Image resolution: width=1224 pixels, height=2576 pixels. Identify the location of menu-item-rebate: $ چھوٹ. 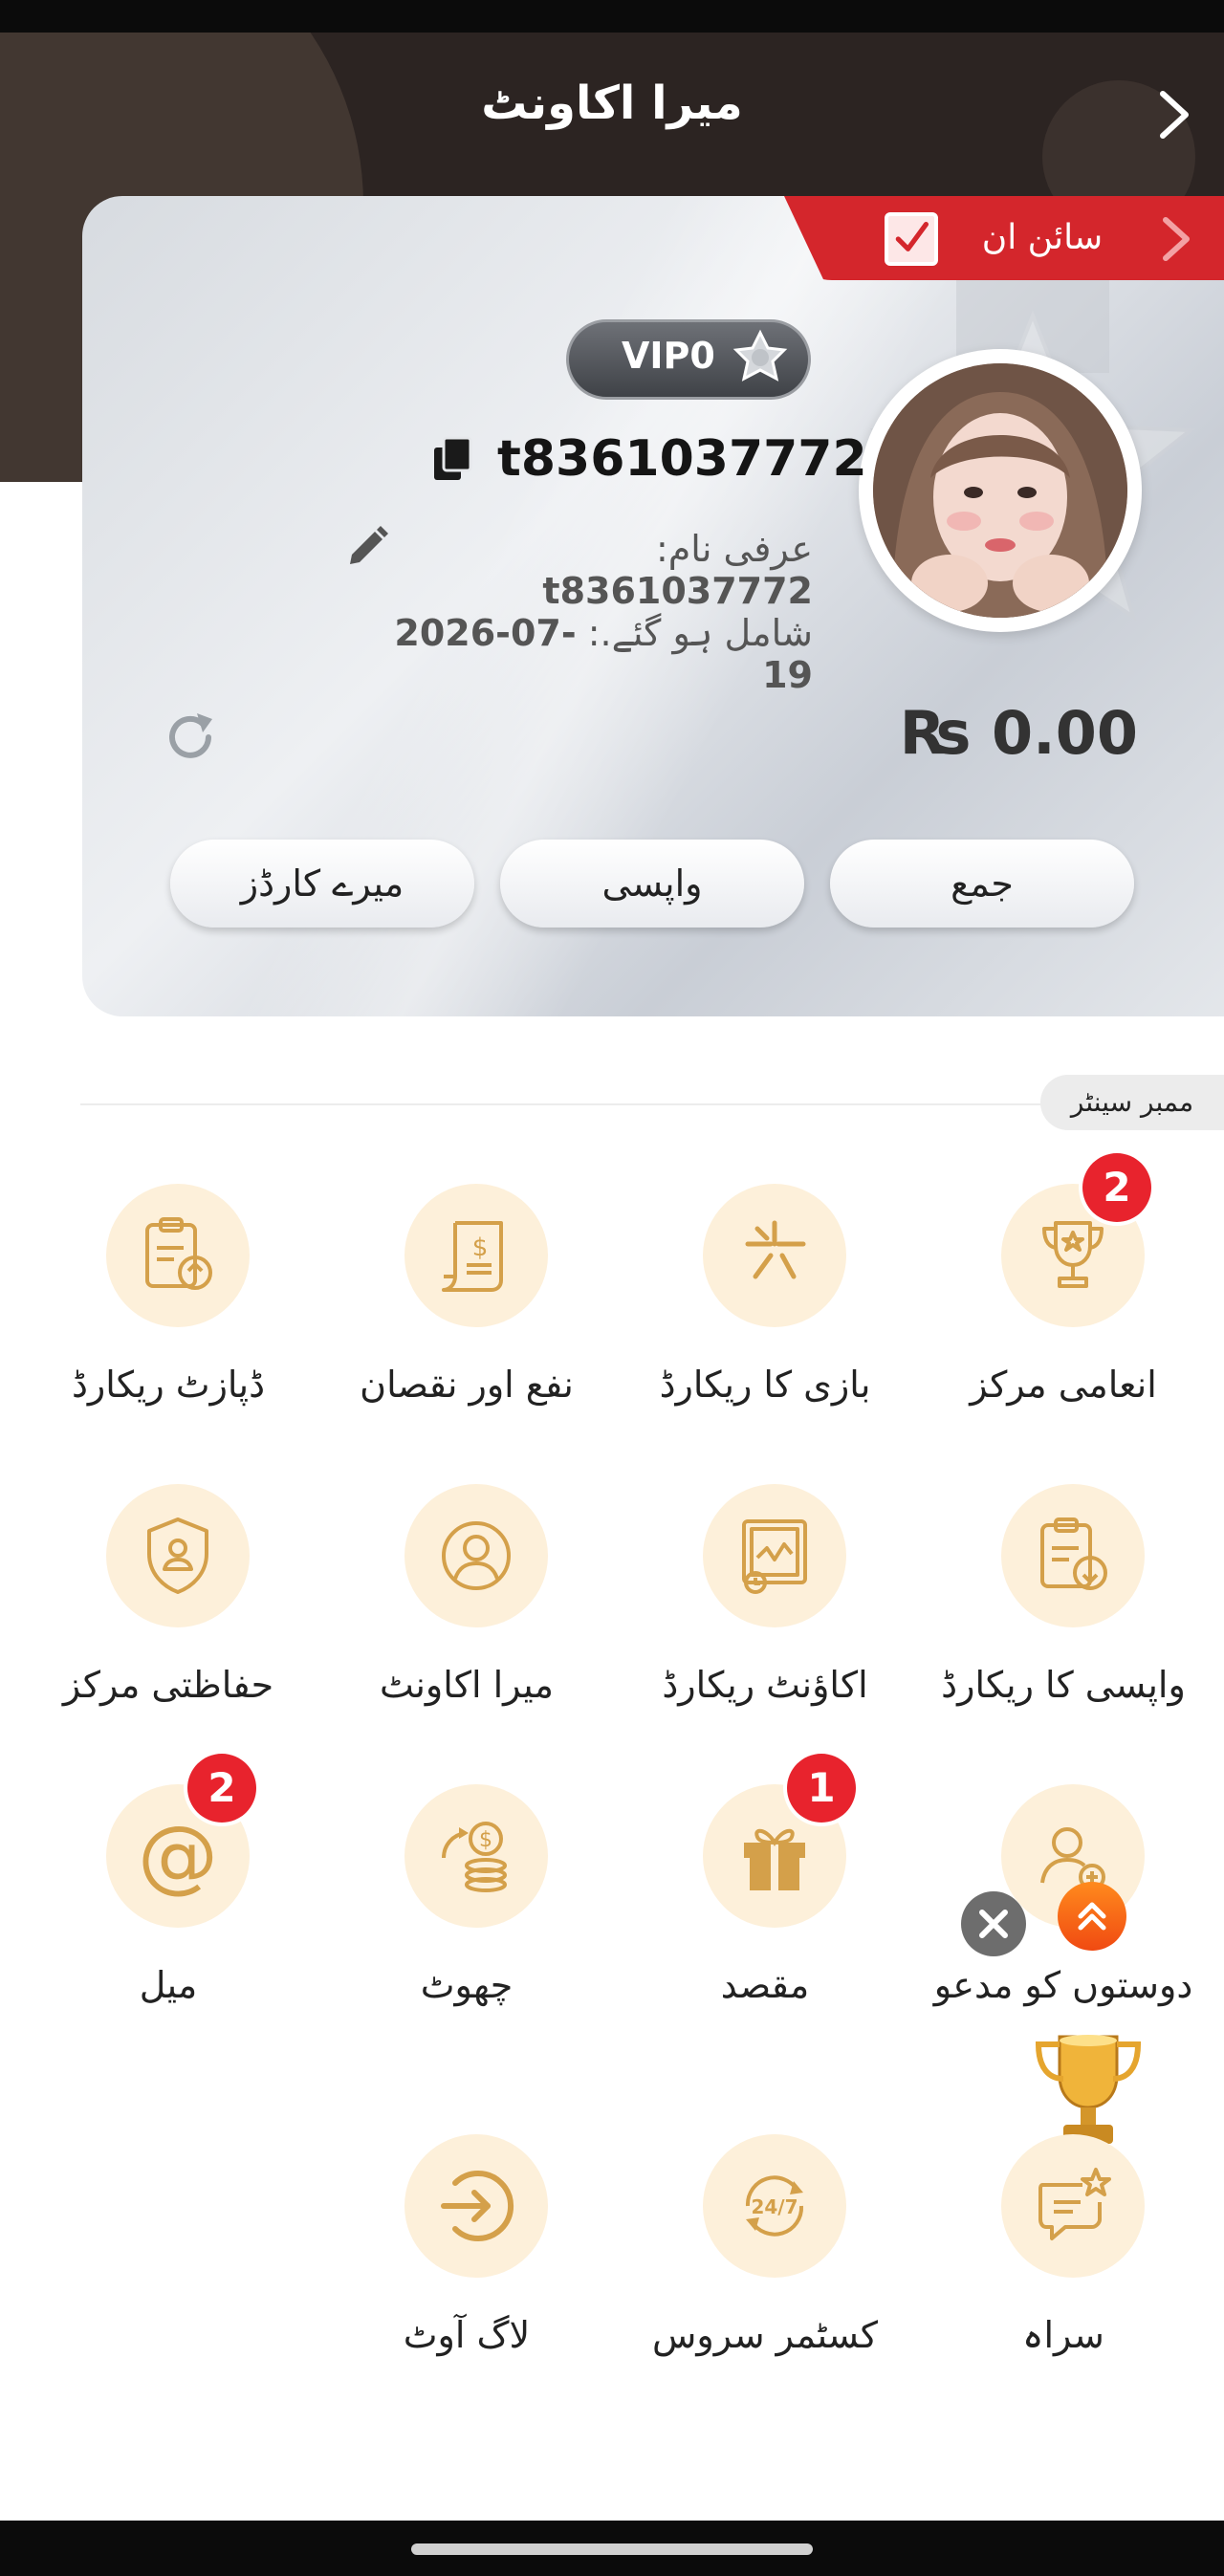
(467, 1903).